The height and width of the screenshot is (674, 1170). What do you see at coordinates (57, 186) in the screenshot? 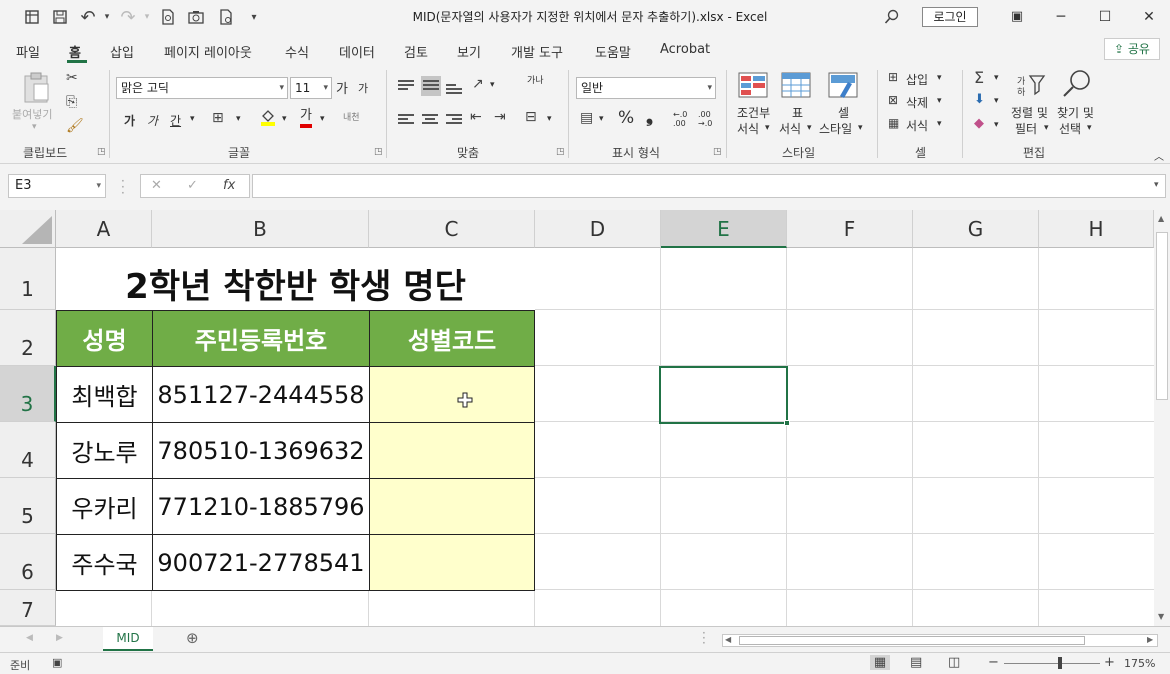
I see `name-box: E3 ▾` at bounding box center [57, 186].